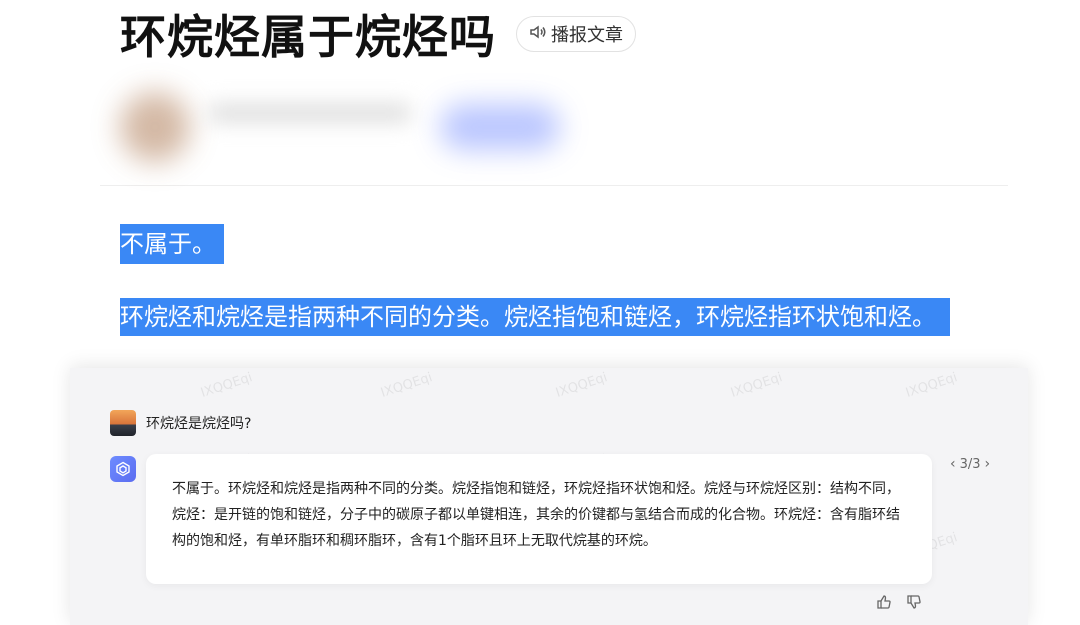  Describe the element at coordinates (899, 604) in the screenshot. I see `feedback-bar` at that location.